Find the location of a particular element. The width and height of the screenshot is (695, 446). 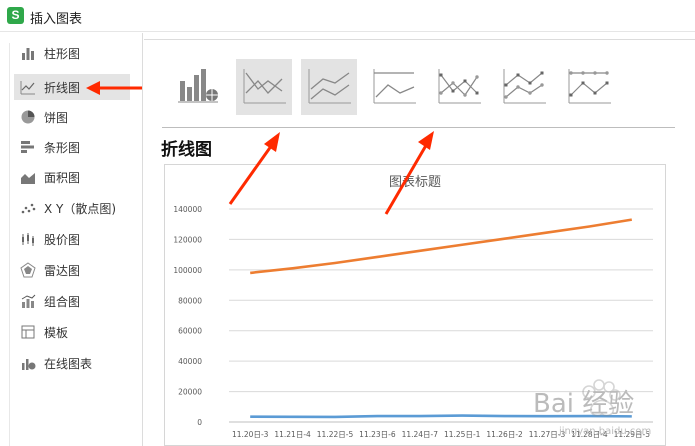

baidu-watermark: Bai 经验 jingyan.baidu.com is located at coordinates (592, 408).